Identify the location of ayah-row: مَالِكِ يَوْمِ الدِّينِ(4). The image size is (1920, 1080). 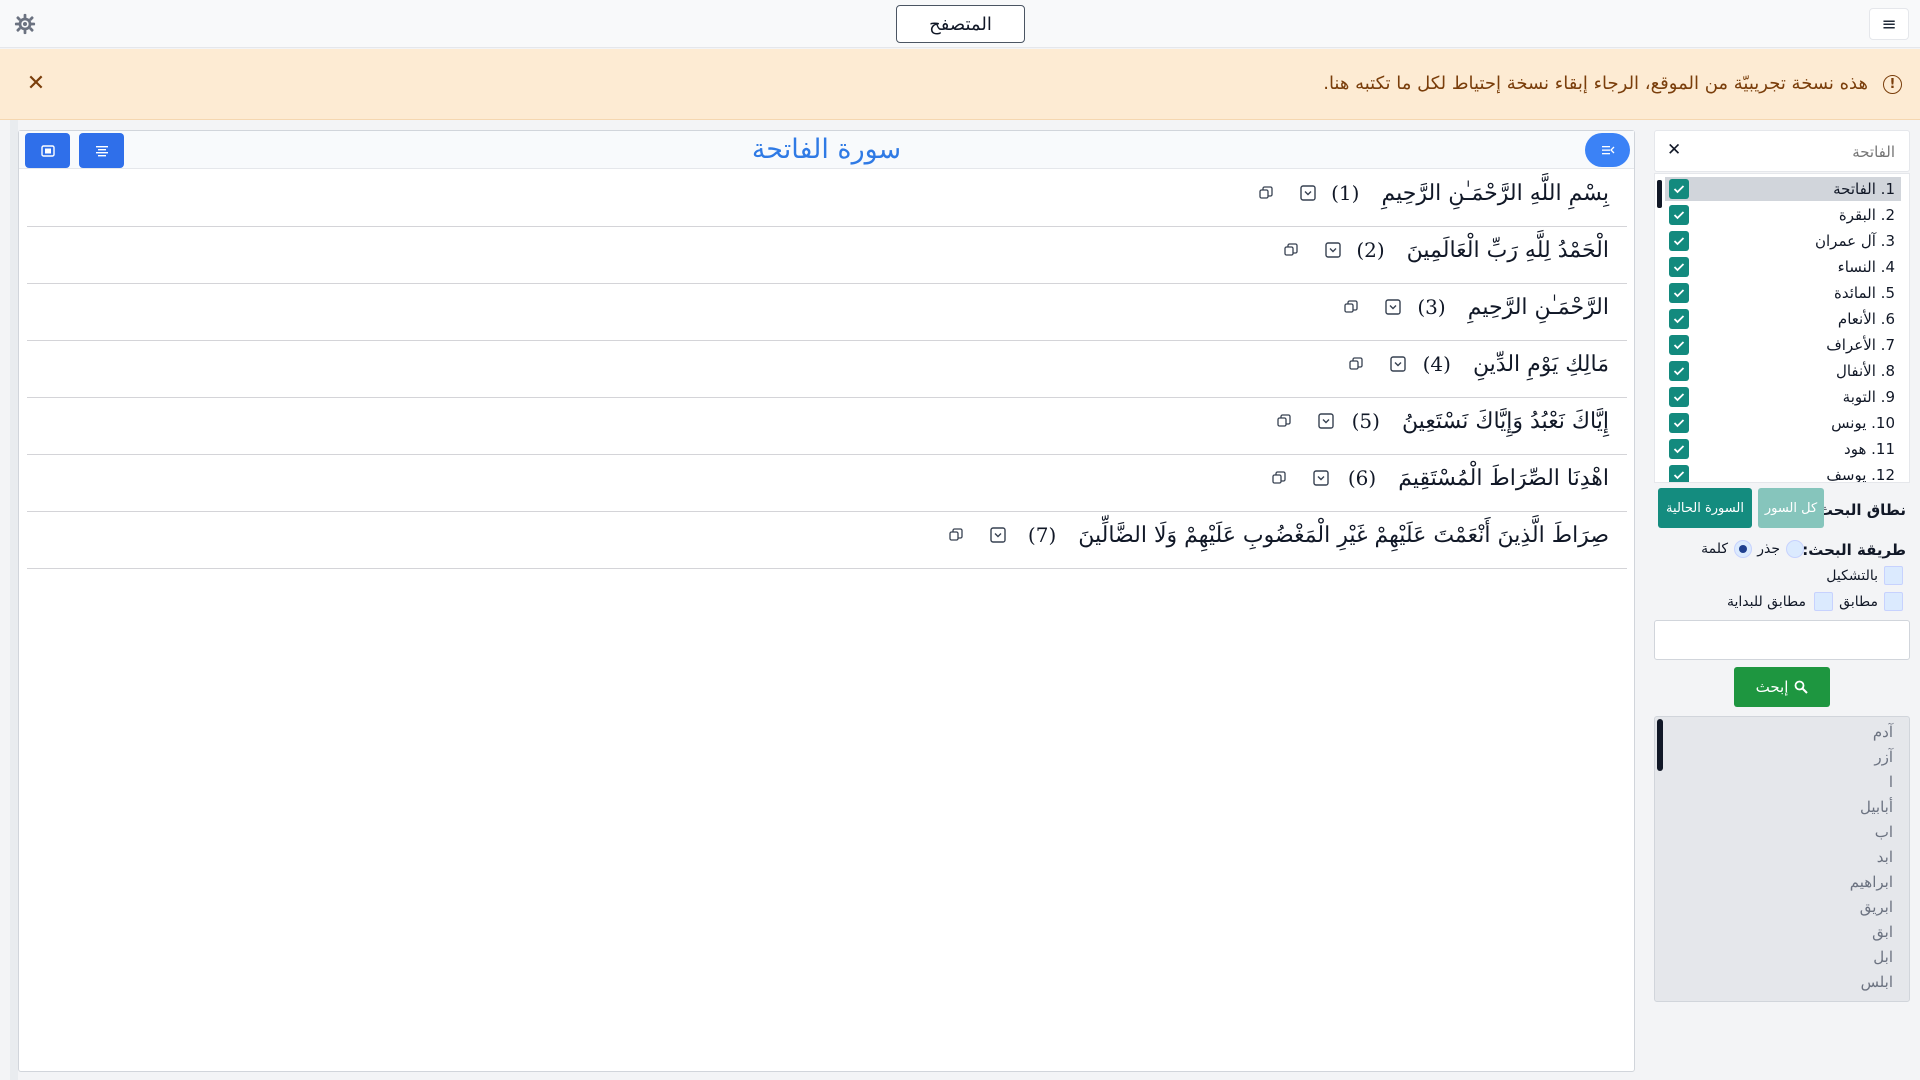
(827, 369).